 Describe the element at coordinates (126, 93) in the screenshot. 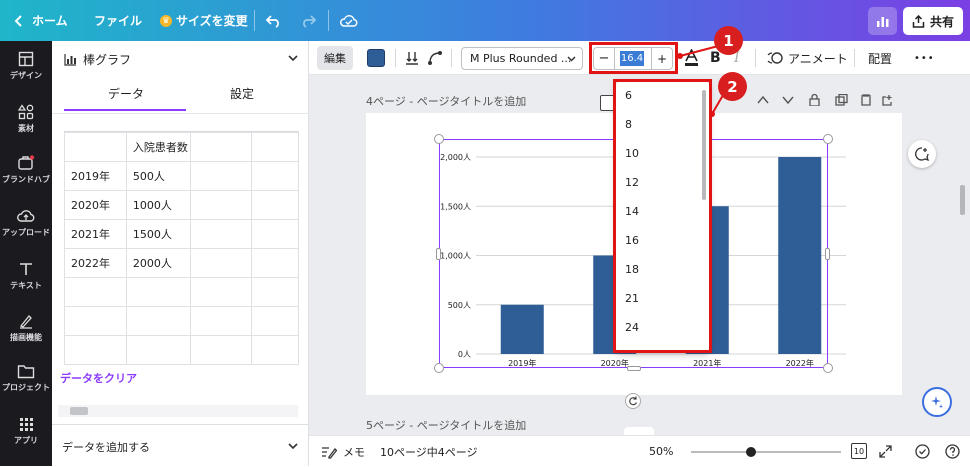

I see `tab-data: データ` at that location.